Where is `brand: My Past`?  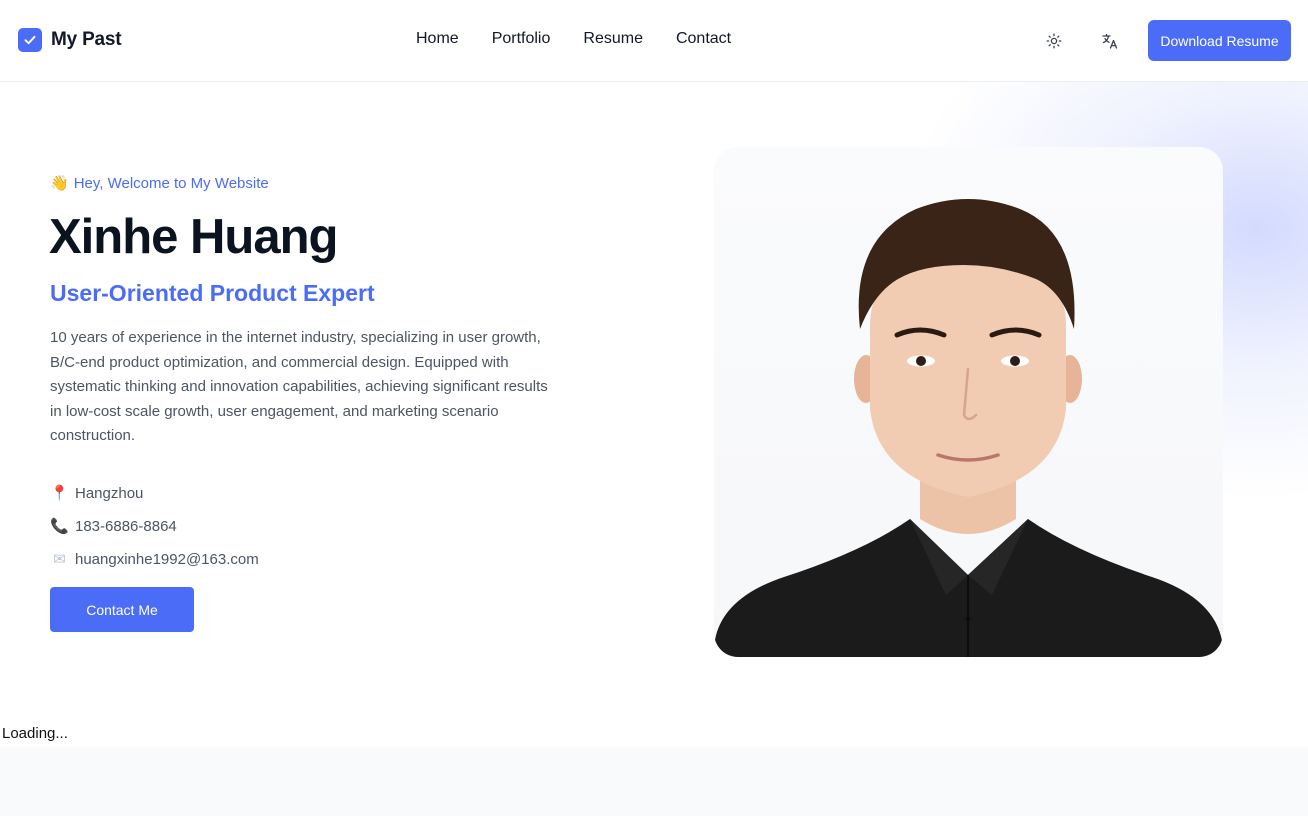
brand: My Past is located at coordinates (70, 40).